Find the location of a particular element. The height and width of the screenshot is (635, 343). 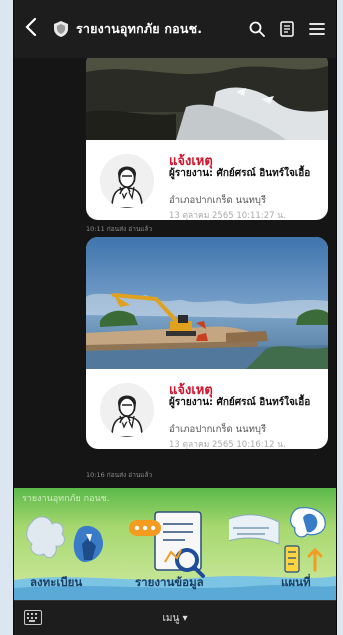

register-button: ลงทะเบียน is located at coordinates (67, 551).